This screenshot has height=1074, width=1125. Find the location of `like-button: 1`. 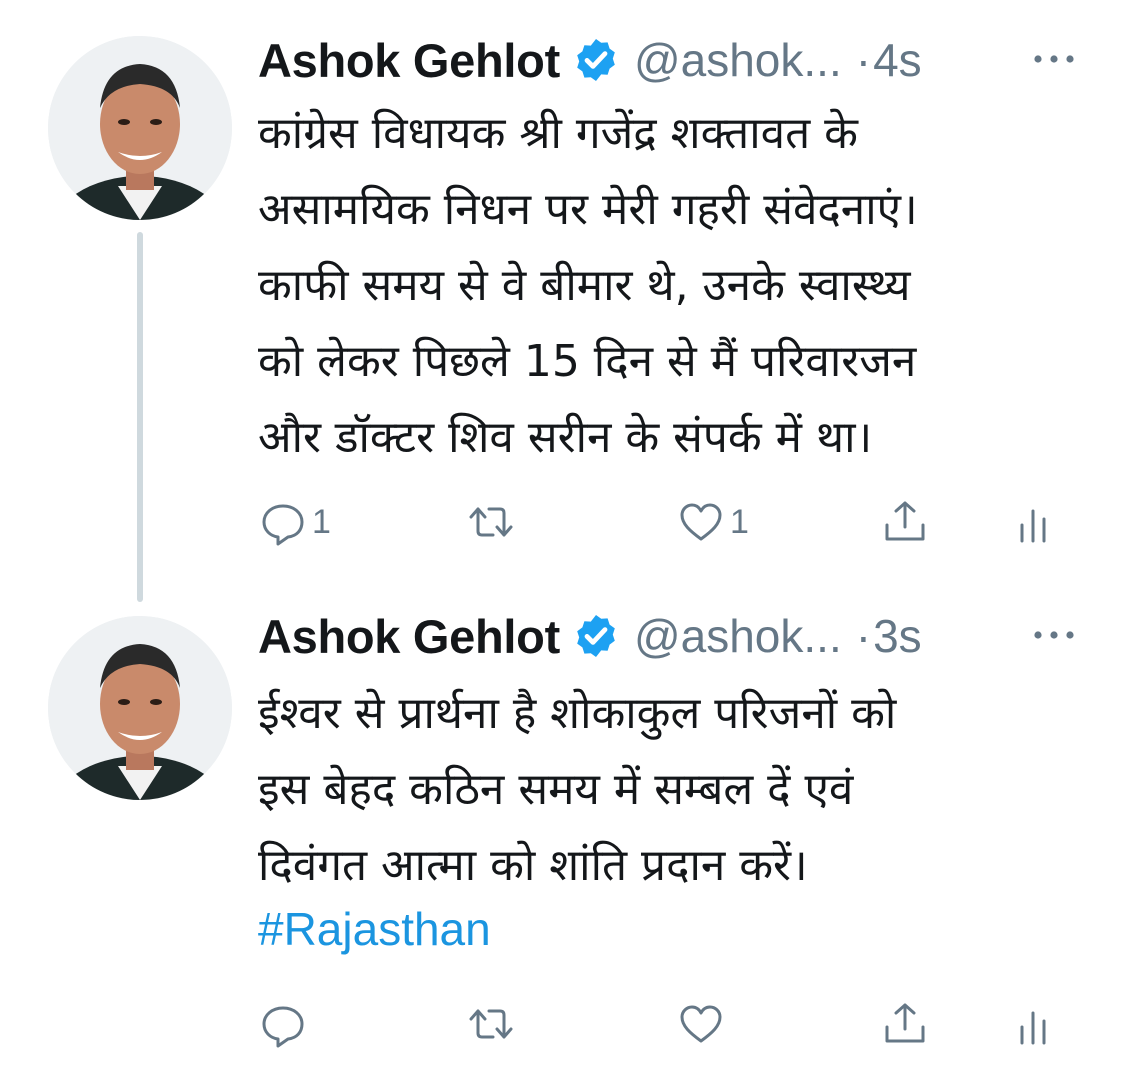

like-button: 1 is located at coordinates (712, 522).